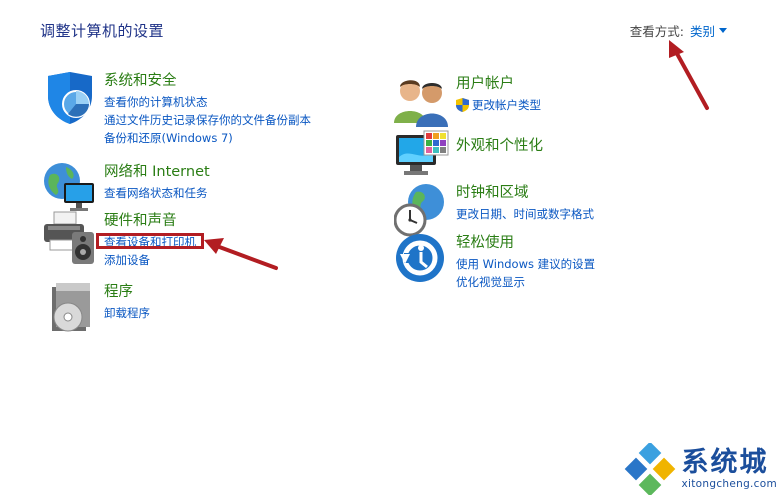 This screenshot has width=783, height=499. What do you see at coordinates (127, 292) in the screenshot?
I see `category-title-programs: 程序` at bounding box center [127, 292].